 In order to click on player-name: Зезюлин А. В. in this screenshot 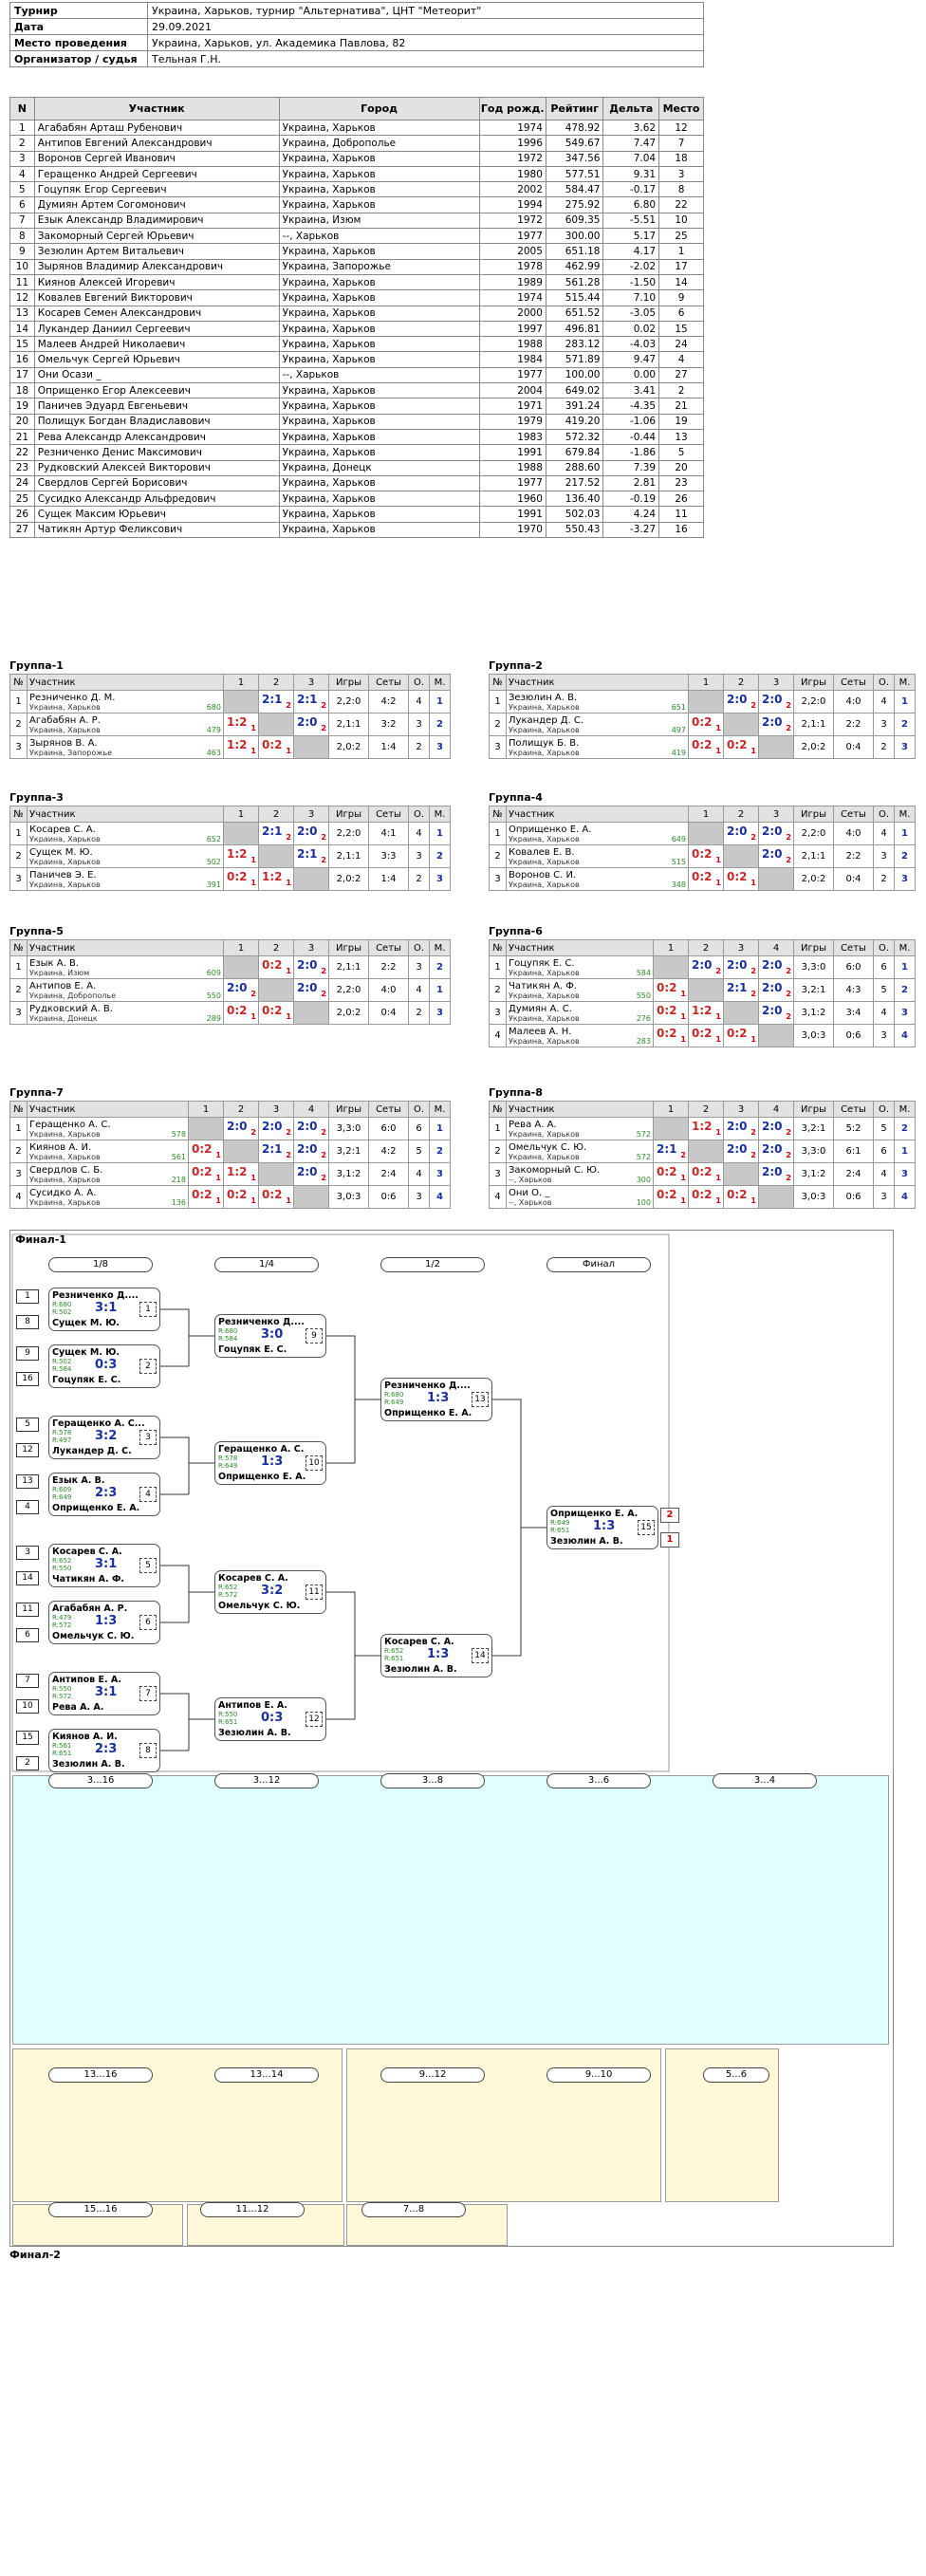, I will do `click(543, 697)`.